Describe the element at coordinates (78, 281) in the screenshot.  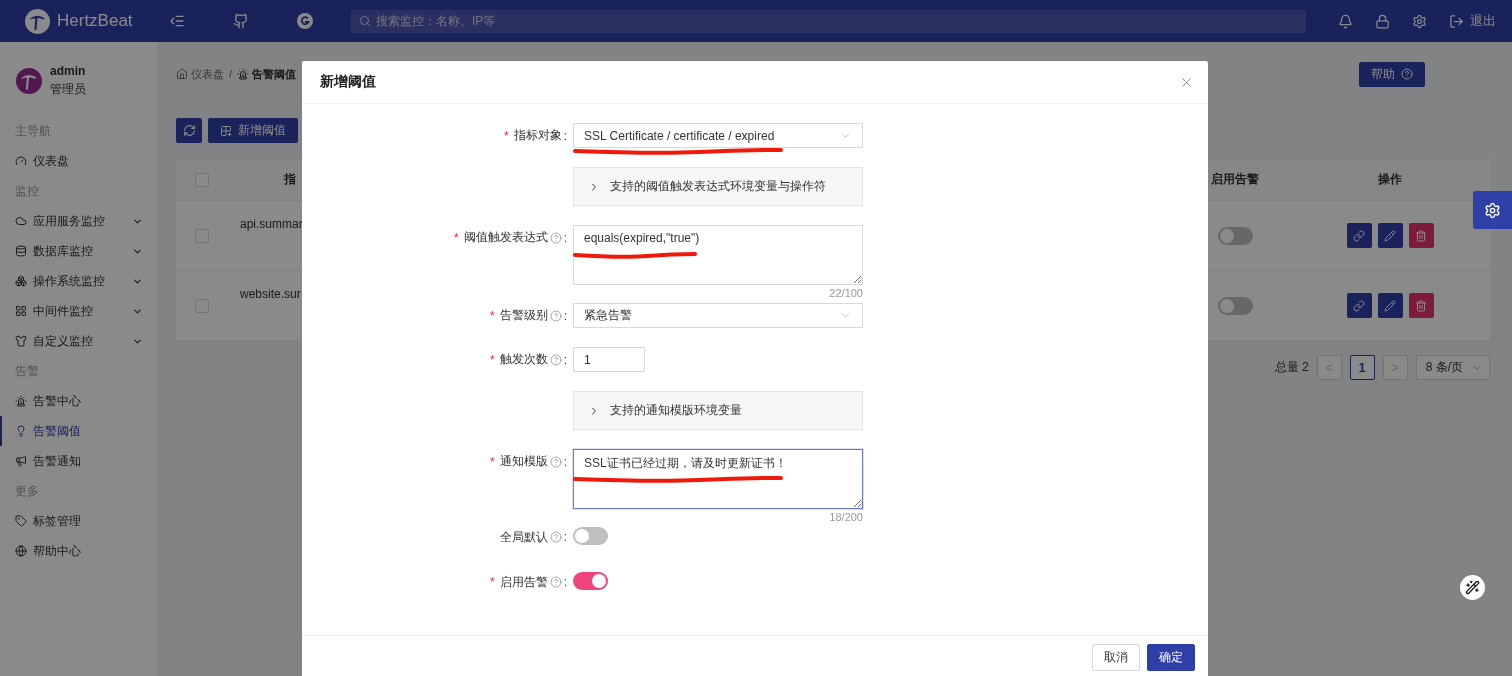
I see `nav-item: 操作系统监控` at that location.